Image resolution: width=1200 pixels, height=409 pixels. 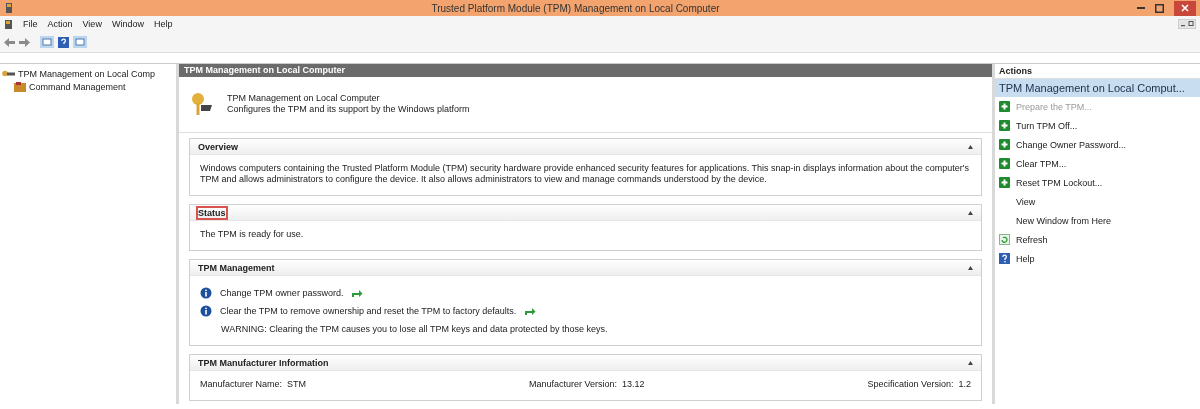 What do you see at coordinates (263, 362) in the screenshot?
I see `section-title: TPM Manufacturer Information` at bounding box center [263, 362].